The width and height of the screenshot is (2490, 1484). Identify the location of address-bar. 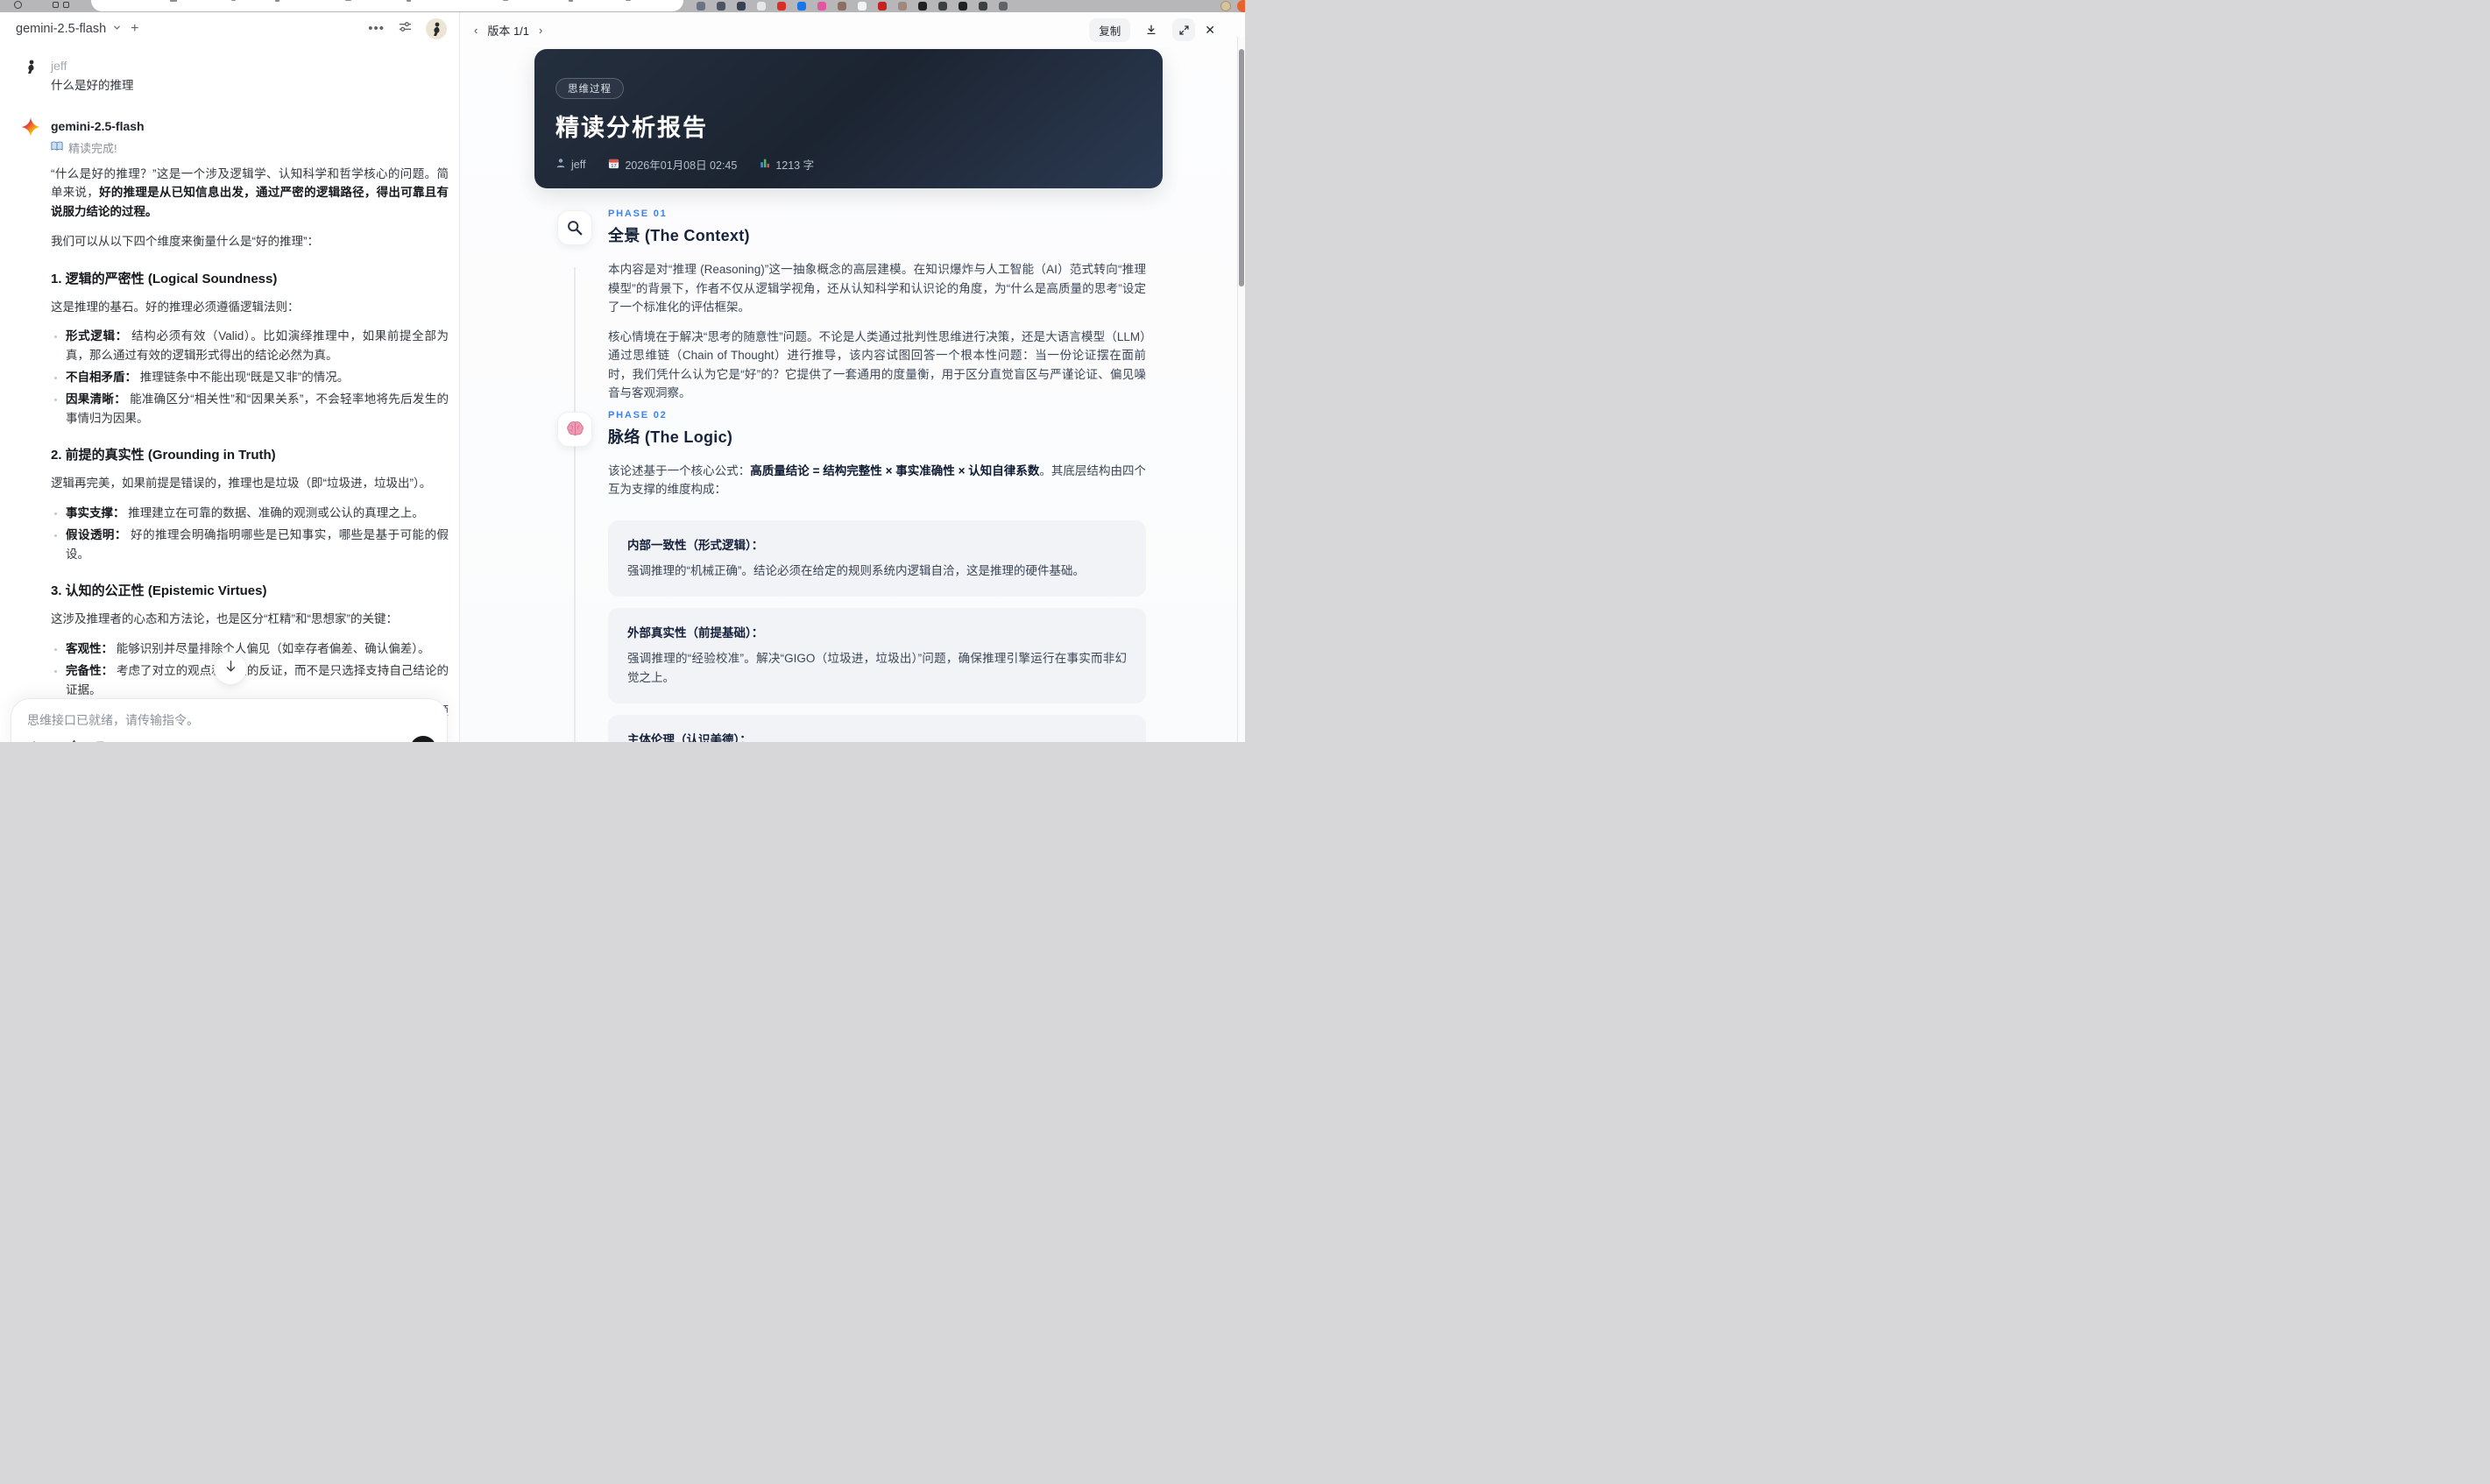
(387, 6).